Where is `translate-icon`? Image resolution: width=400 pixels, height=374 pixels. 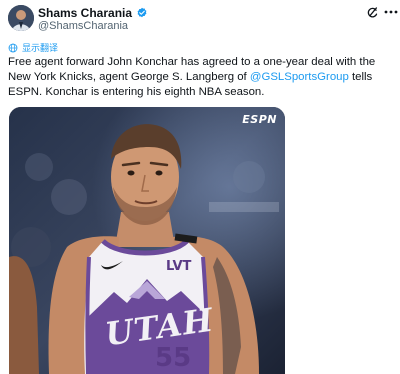
translate-icon is located at coordinates (13, 47).